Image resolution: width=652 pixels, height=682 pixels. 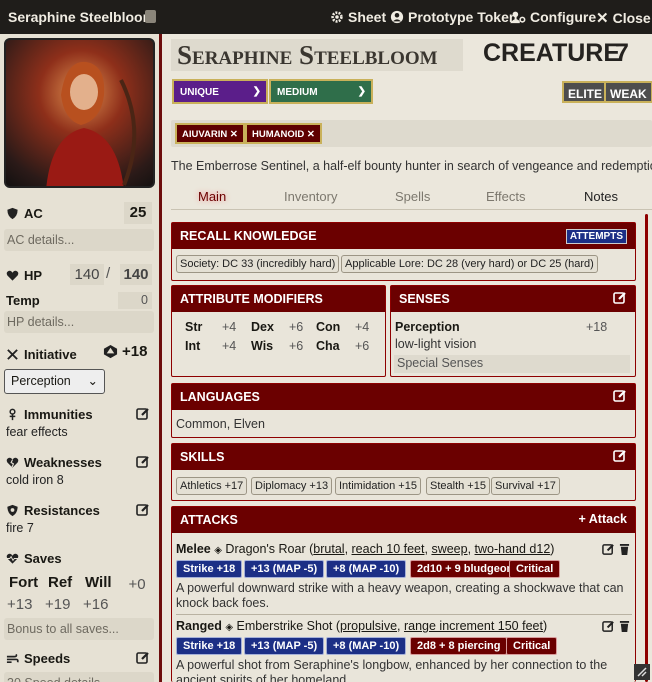 I want to click on user-circle-icon, so click(x=397, y=17).